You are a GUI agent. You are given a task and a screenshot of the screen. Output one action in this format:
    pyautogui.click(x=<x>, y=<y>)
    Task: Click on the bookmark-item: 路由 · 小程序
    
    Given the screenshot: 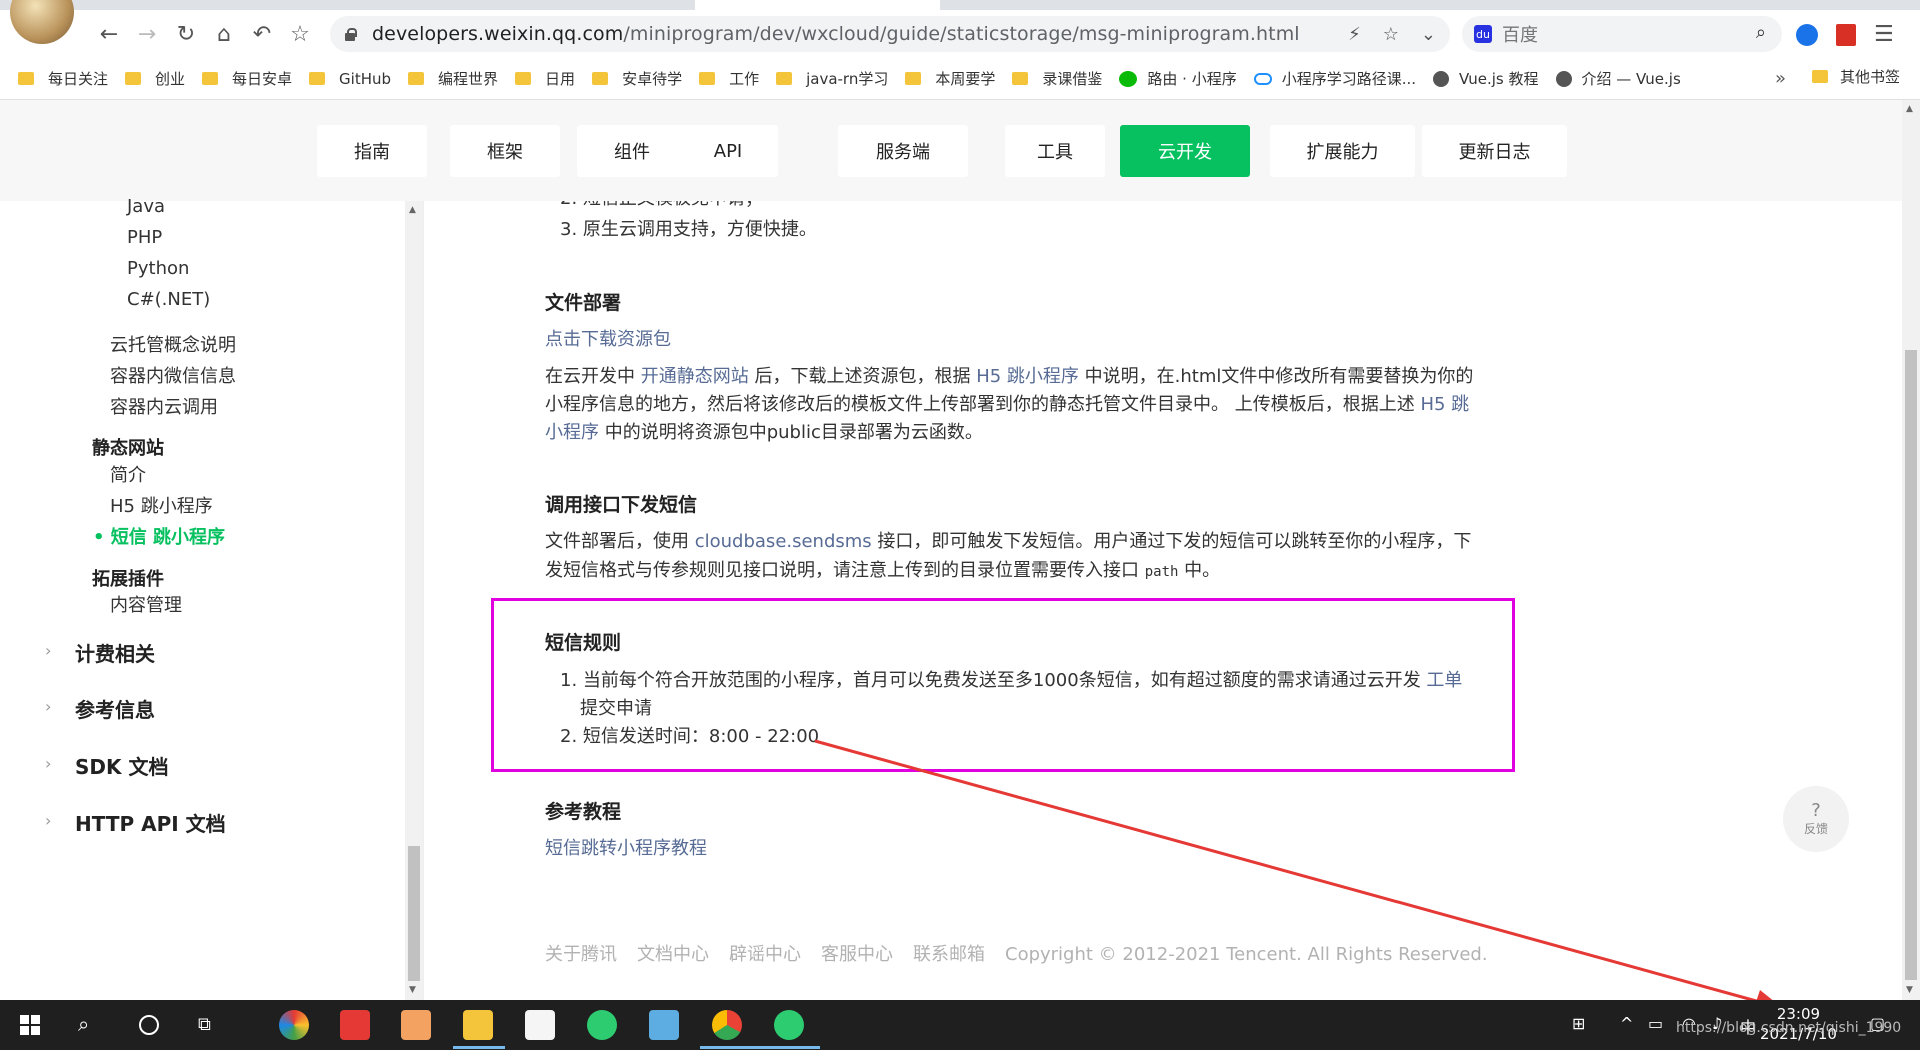 What is the action you would take?
    pyautogui.click(x=1178, y=78)
    